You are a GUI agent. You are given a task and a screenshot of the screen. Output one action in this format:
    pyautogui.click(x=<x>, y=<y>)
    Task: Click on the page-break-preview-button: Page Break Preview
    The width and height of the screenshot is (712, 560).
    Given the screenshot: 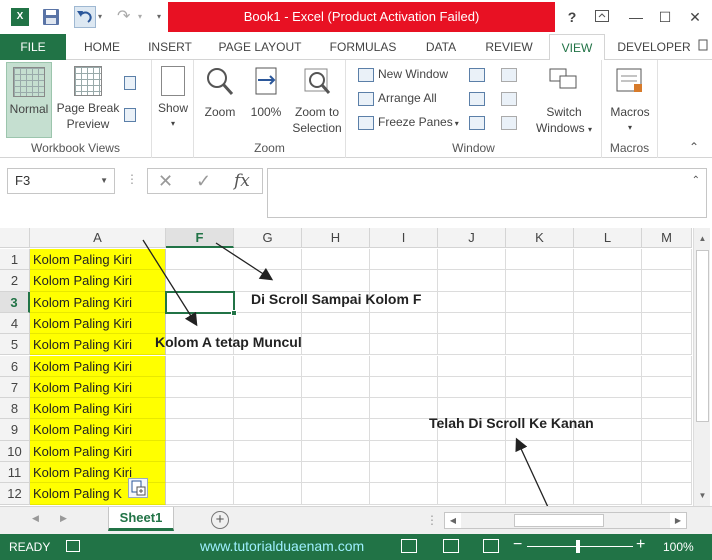 What is the action you would take?
    pyautogui.click(x=88, y=100)
    